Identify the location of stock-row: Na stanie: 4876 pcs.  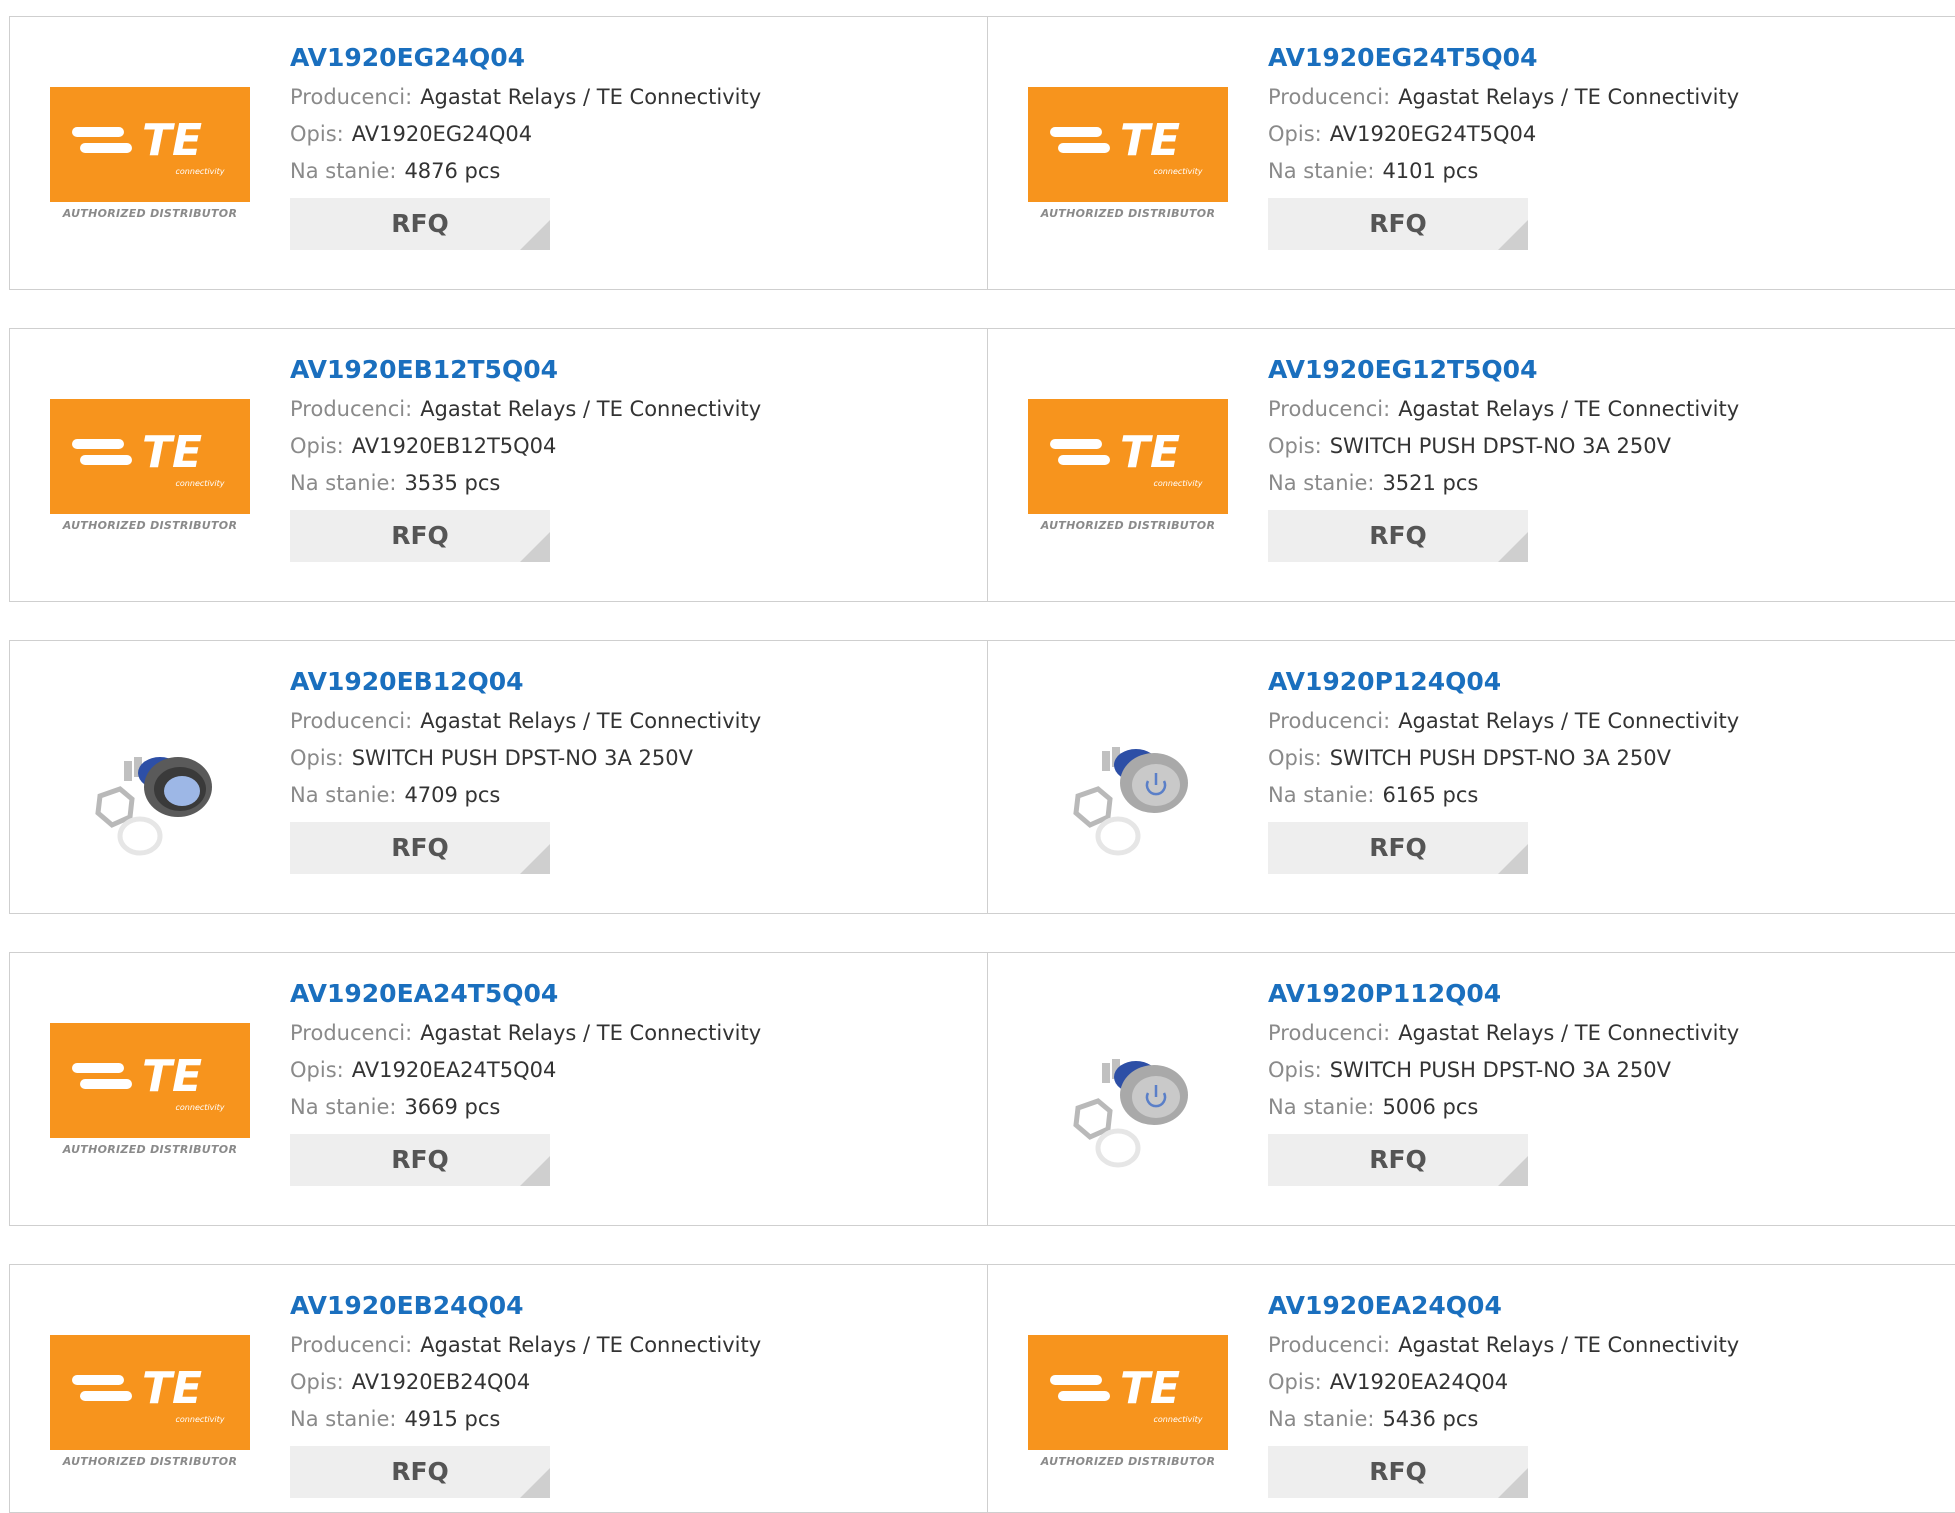
(525, 171).